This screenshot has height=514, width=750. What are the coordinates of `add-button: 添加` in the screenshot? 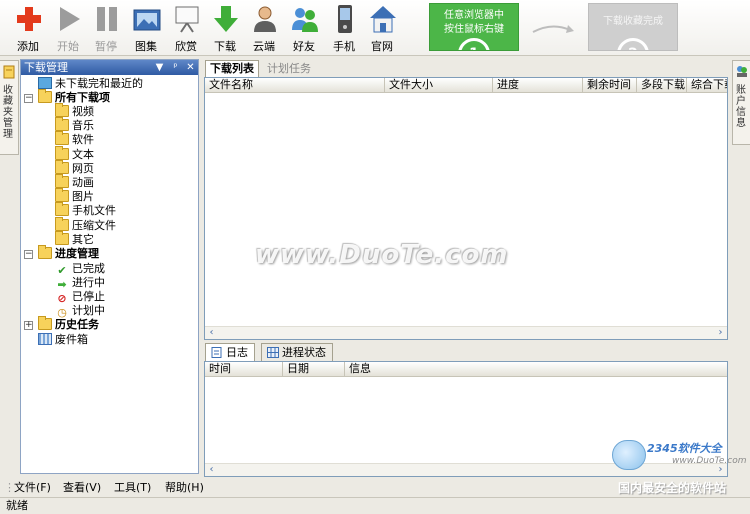 It's located at (28, 28).